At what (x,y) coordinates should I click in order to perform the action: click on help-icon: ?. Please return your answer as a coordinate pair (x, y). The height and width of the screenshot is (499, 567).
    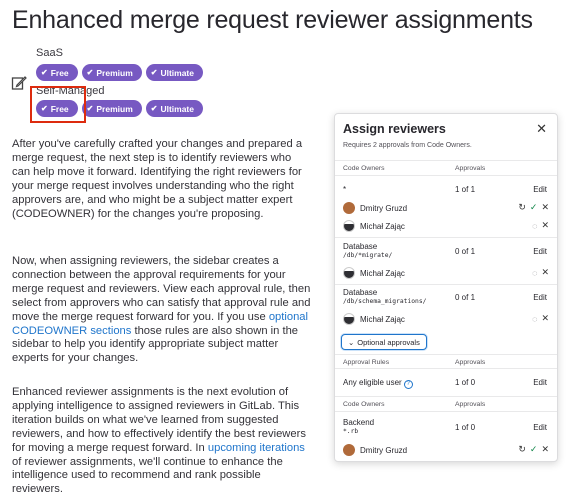
    Looking at the image, I should click on (408, 384).